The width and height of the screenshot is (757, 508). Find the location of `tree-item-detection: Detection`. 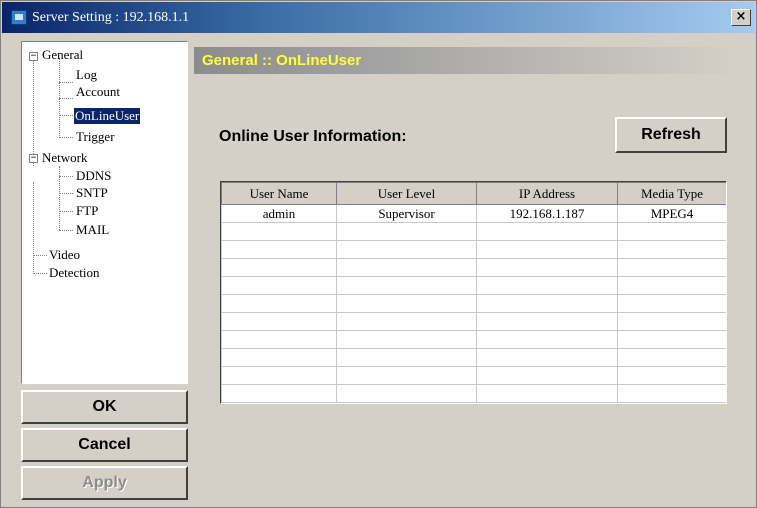

tree-item-detection: Detection is located at coordinates (74, 273).